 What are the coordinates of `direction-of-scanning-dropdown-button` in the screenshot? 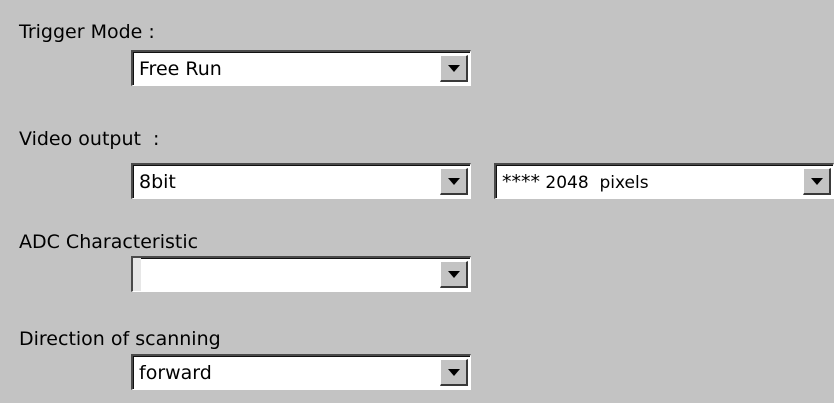 It's located at (454, 372).